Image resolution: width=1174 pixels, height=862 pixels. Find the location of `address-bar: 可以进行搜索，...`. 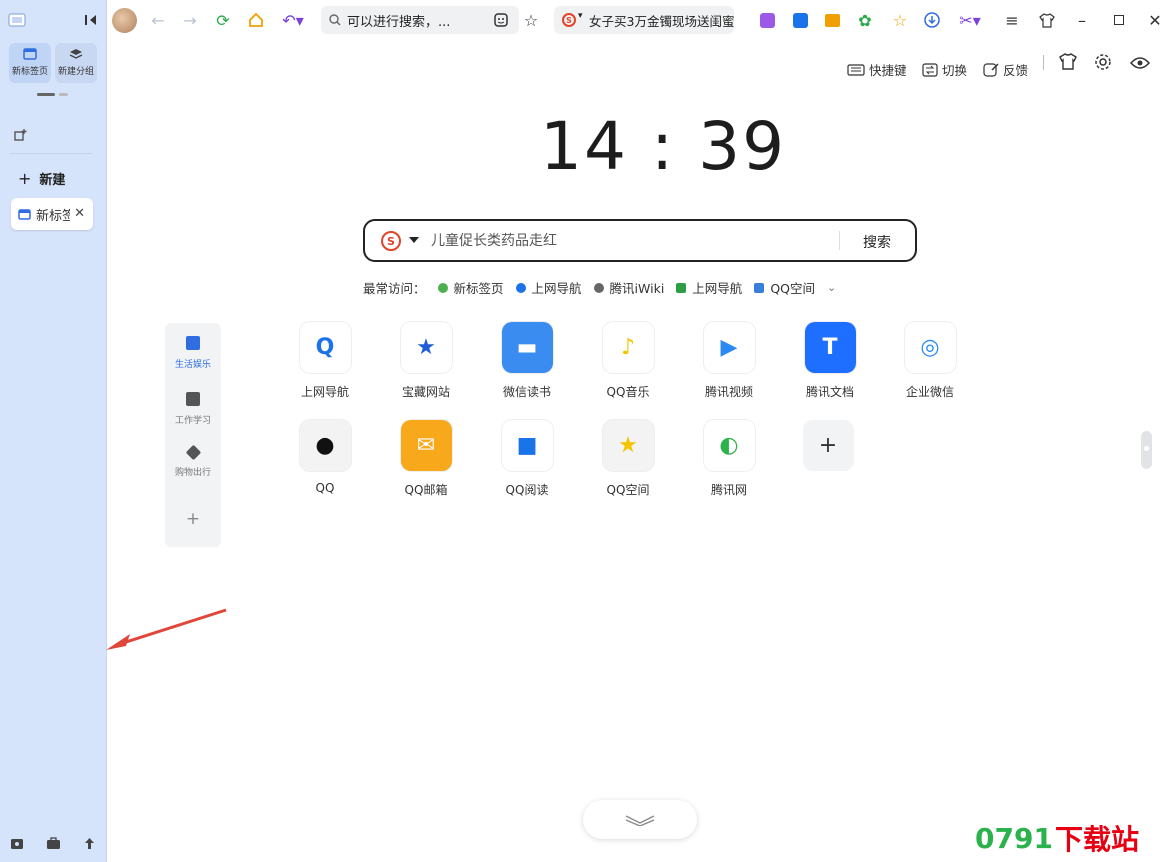

address-bar: 可以进行搜索，... is located at coordinates (420, 20).